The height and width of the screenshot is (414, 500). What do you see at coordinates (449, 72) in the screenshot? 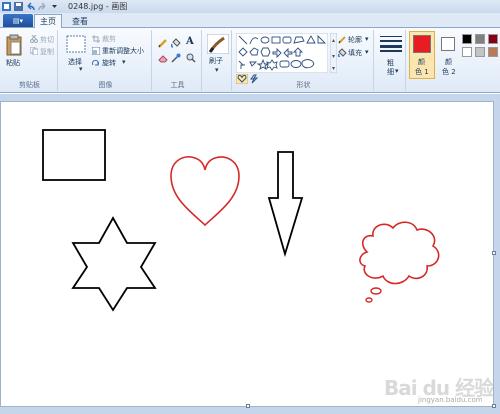
I see `color2-label-2: 色 2` at bounding box center [449, 72].